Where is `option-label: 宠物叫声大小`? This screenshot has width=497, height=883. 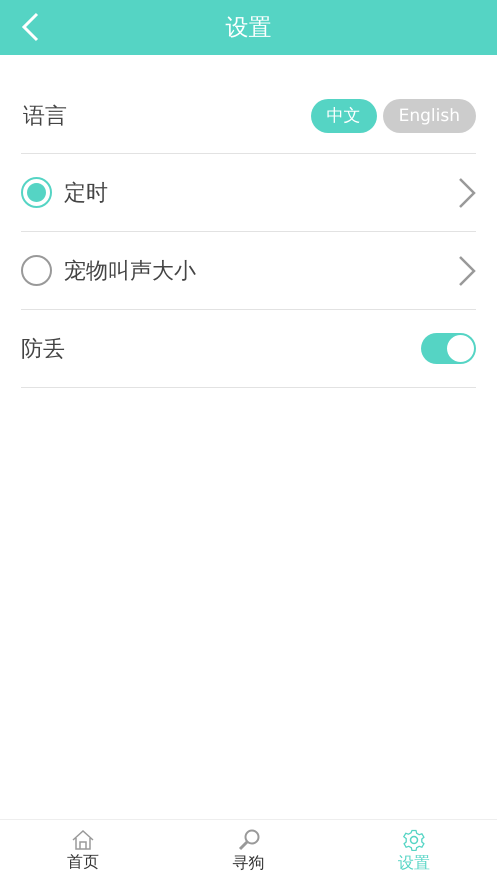
option-label: 宠物叫声大小 is located at coordinates (130, 272).